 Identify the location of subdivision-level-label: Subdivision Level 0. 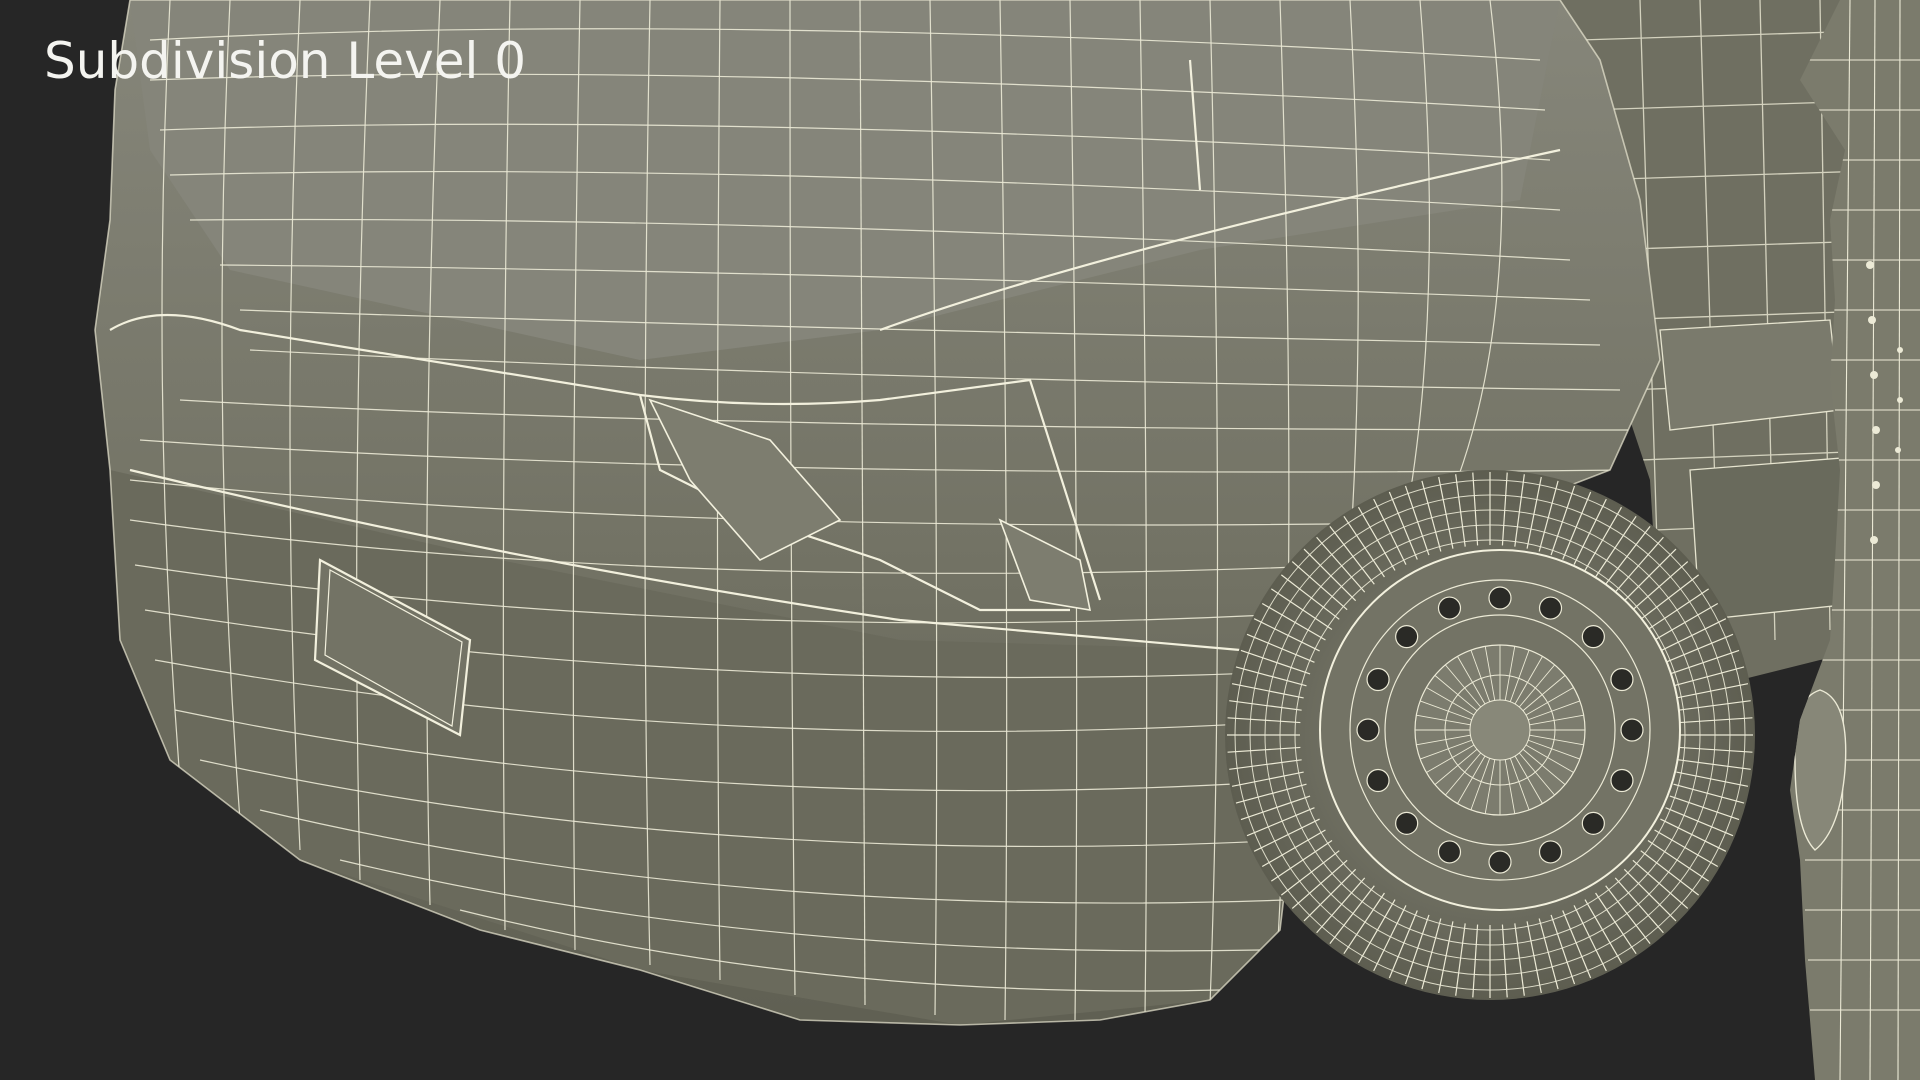
(285, 61).